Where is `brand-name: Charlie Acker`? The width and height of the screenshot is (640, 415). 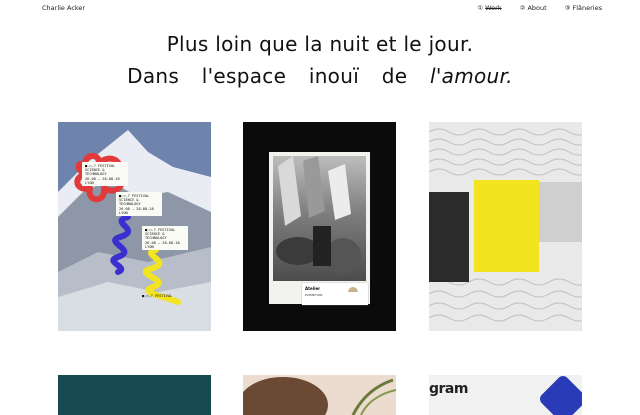 brand-name: Charlie Acker is located at coordinates (63, 8).